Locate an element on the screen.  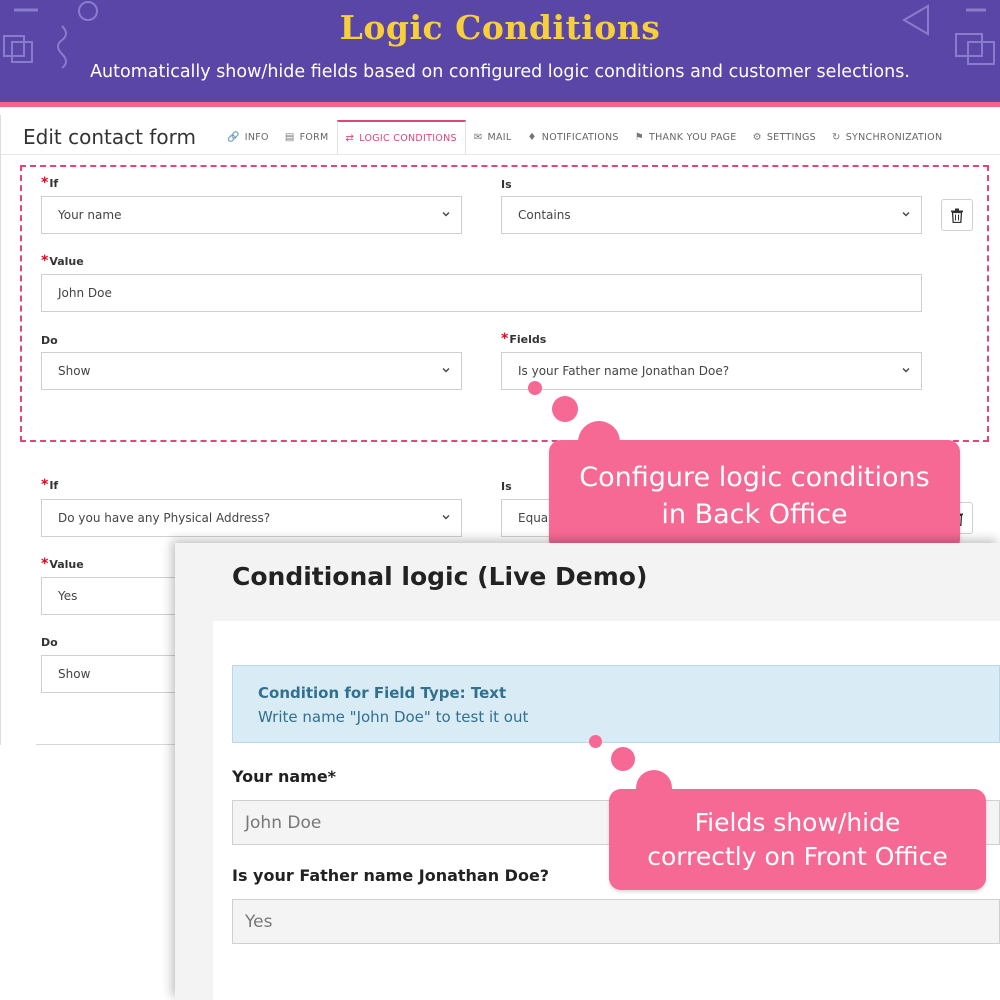
father-name-input: Yes is located at coordinates (616, 921).